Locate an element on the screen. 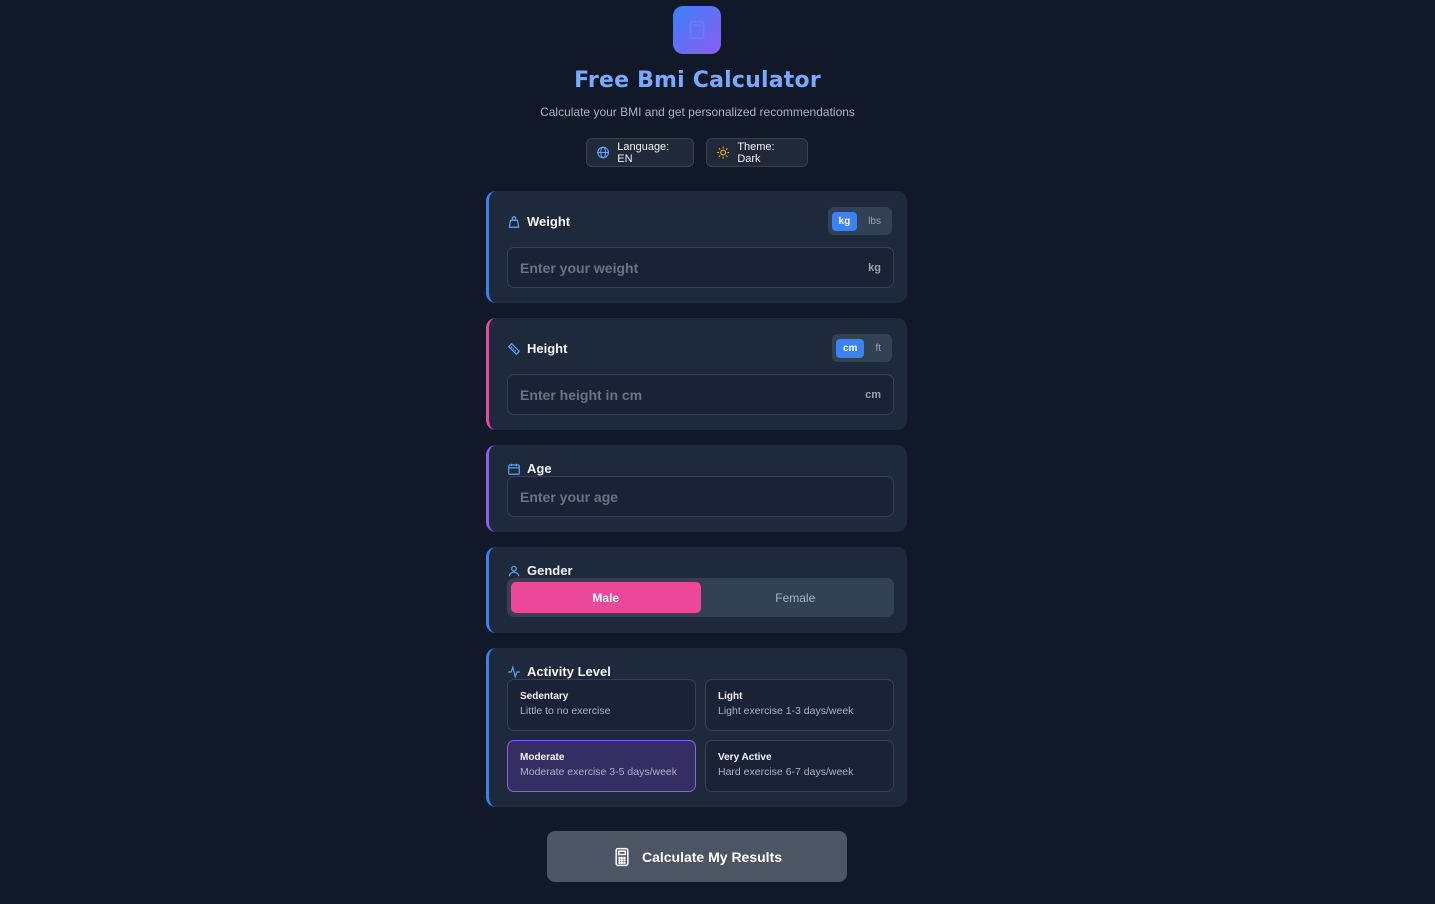 The height and width of the screenshot is (904, 1435). activity-option-title: Light is located at coordinates (730, 696).